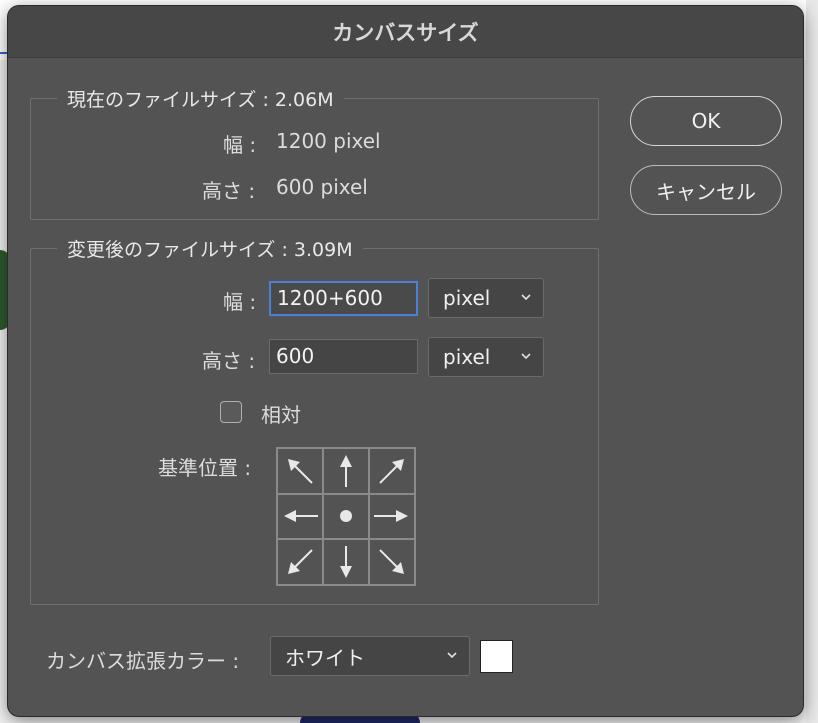 This screenshot has width=818, height=723. I want to click on anchor-bottom, so click(346, 562).